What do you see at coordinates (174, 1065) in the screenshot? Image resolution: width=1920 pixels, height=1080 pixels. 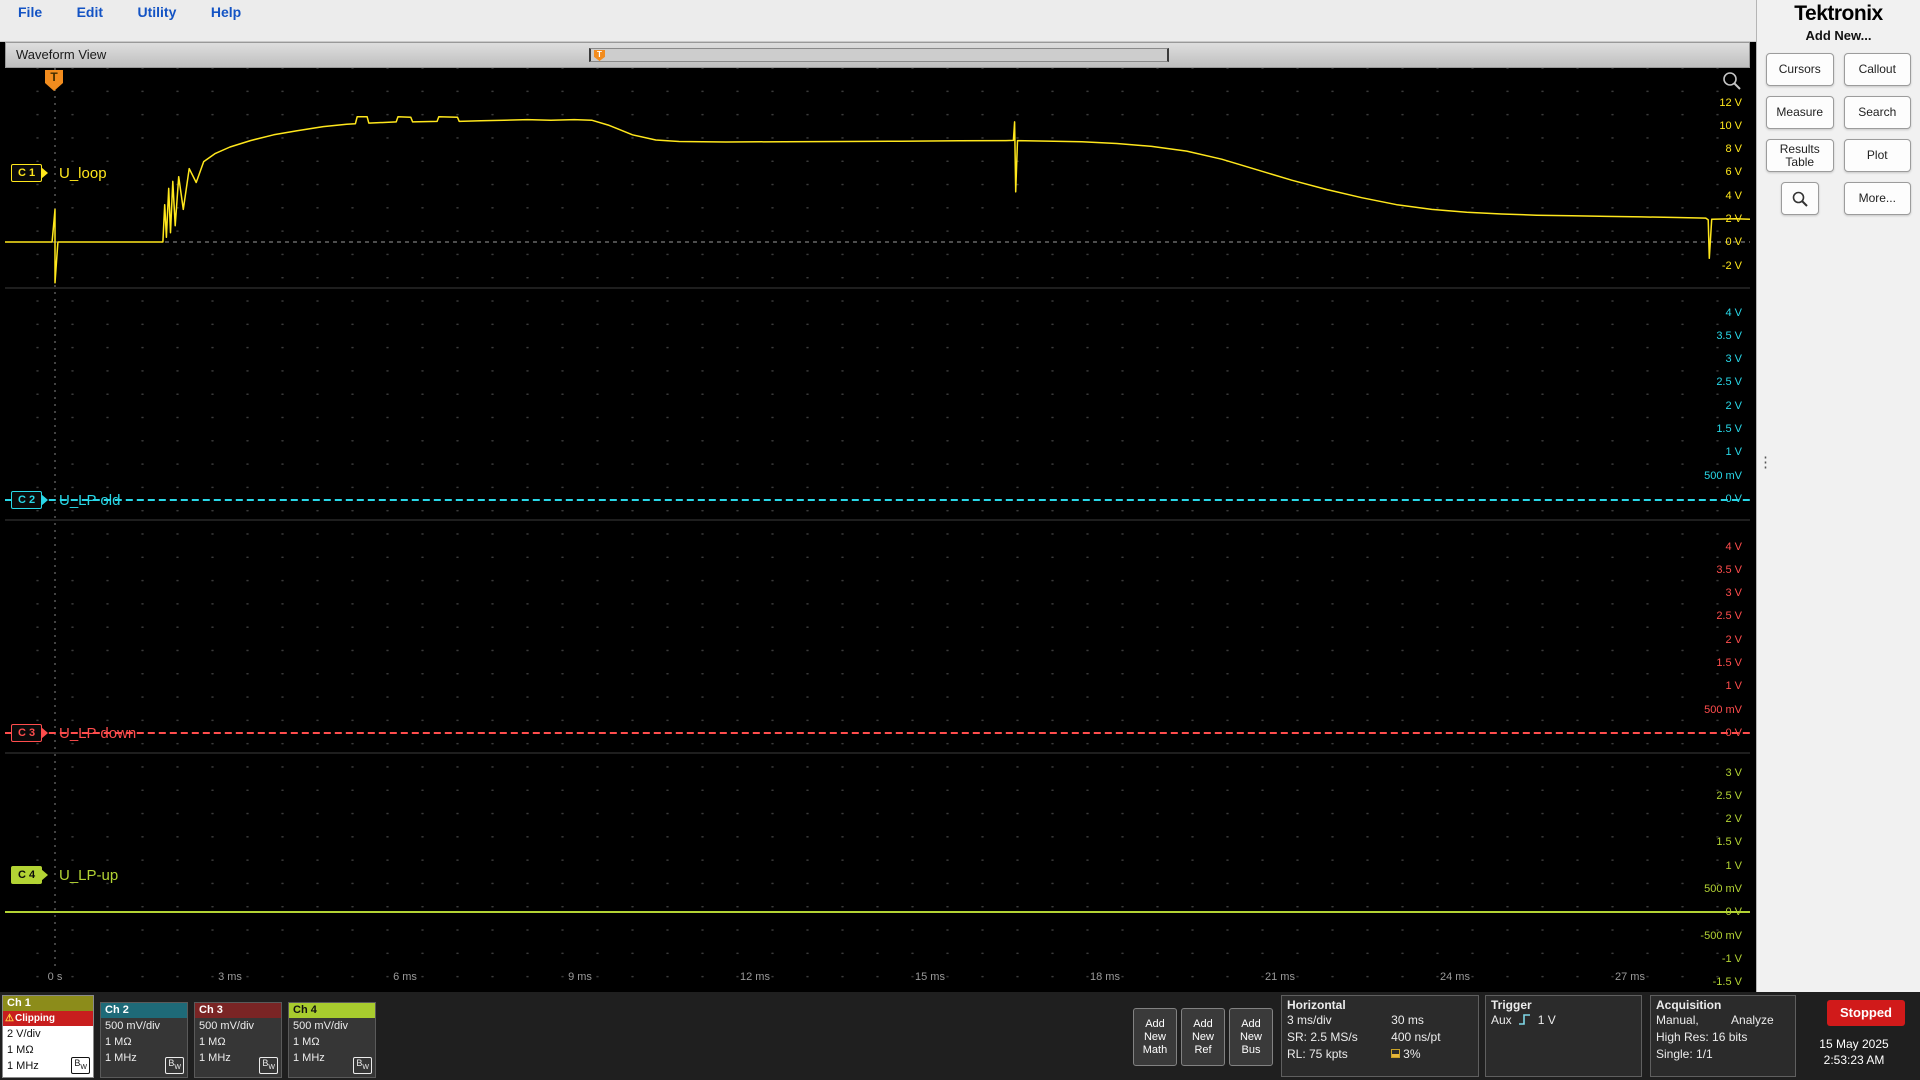 I see `ch2-bw-limit-icon: BW` at bounding box center [174, 1065].